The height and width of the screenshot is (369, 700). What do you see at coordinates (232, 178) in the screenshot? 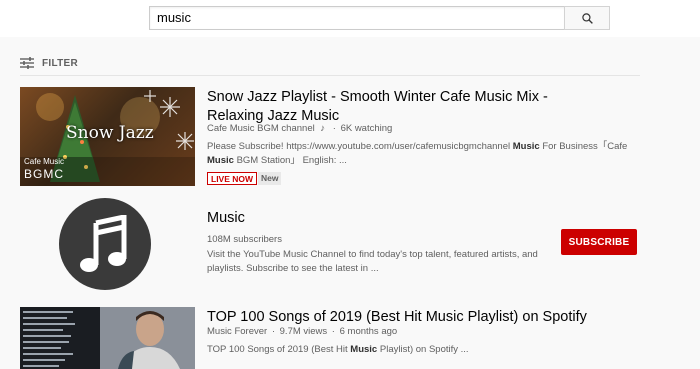
I see `live-now-badge: LIVE NOW` at bounding box center [232, 178].